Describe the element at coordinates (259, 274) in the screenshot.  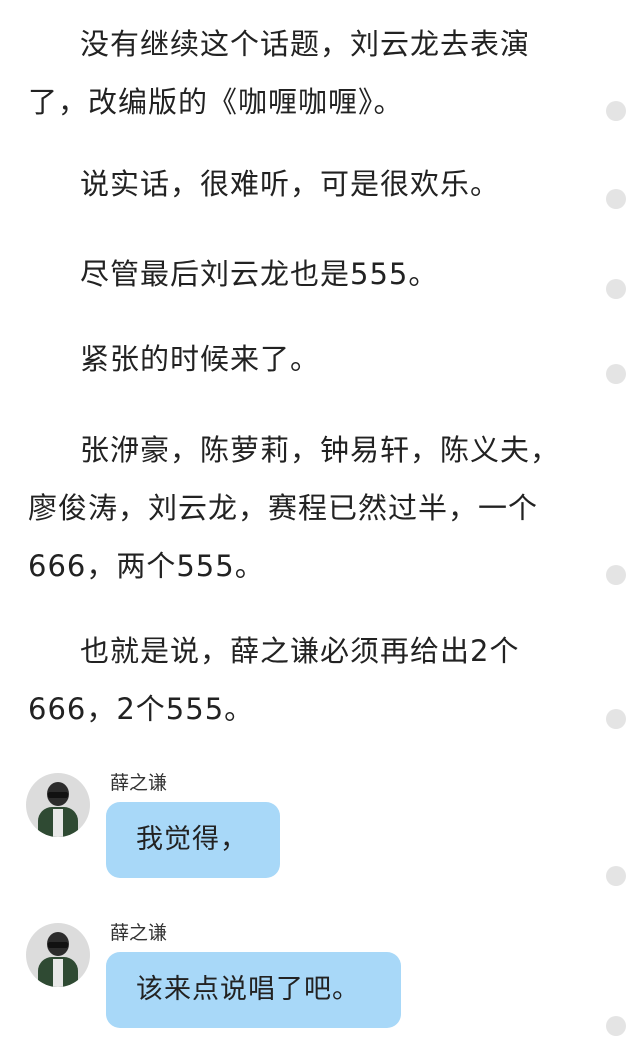
I see `paragraph-3: 尽管最后刘云龙也是555。` at that location.